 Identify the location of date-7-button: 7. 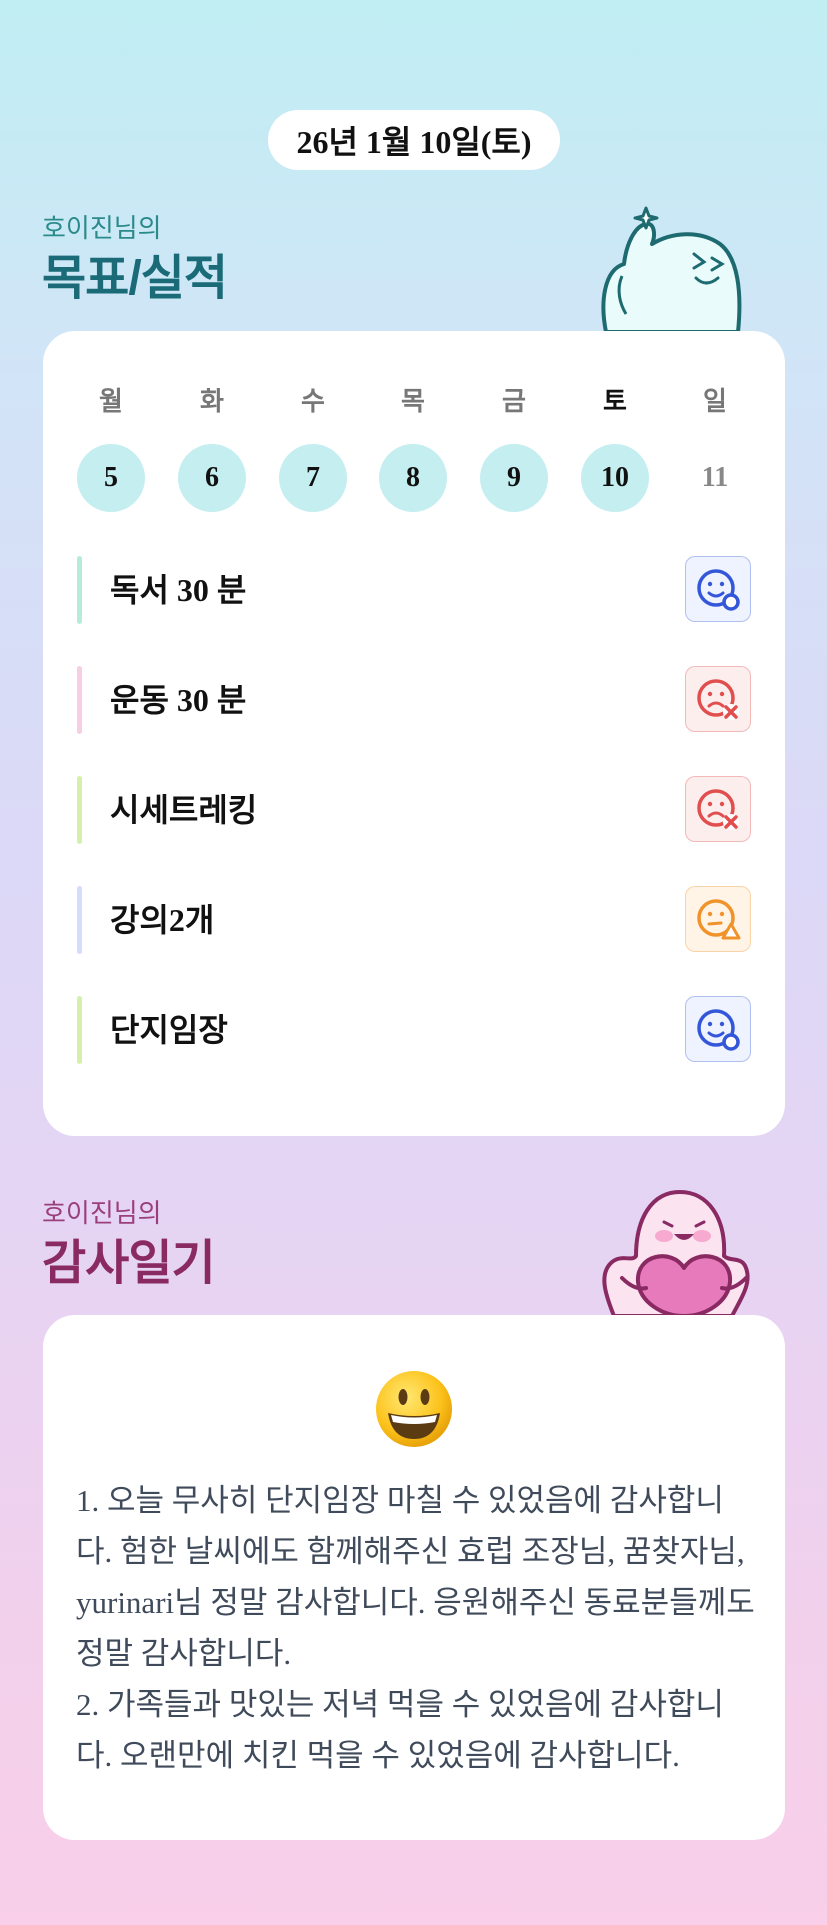
(313, 478).